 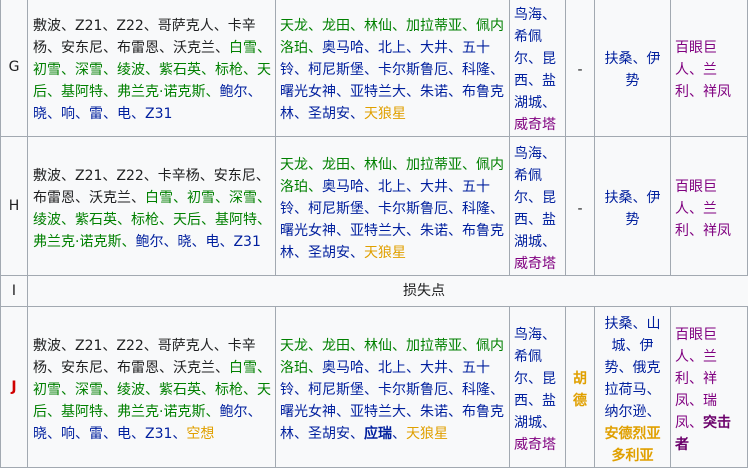 I want to click on table-row: I损失点, so click(x=374, y=291).